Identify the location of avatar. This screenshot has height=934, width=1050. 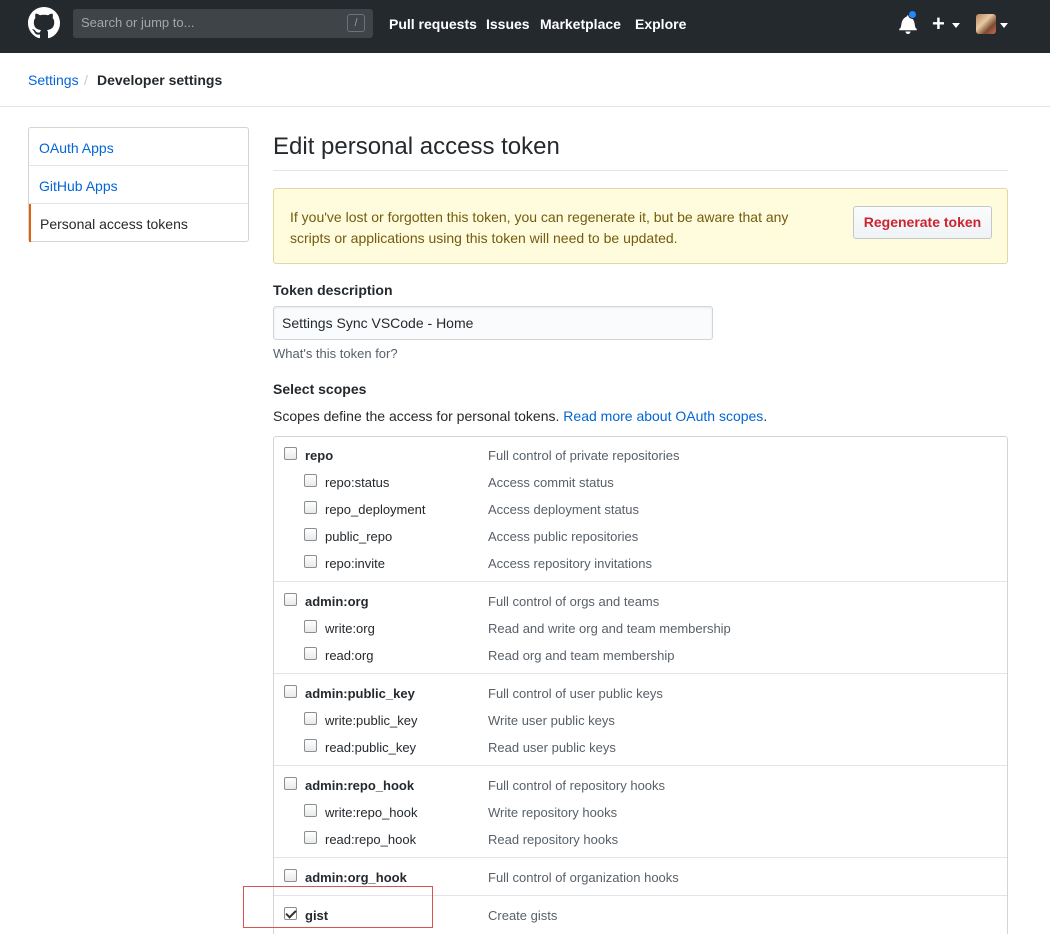
(986, 24).